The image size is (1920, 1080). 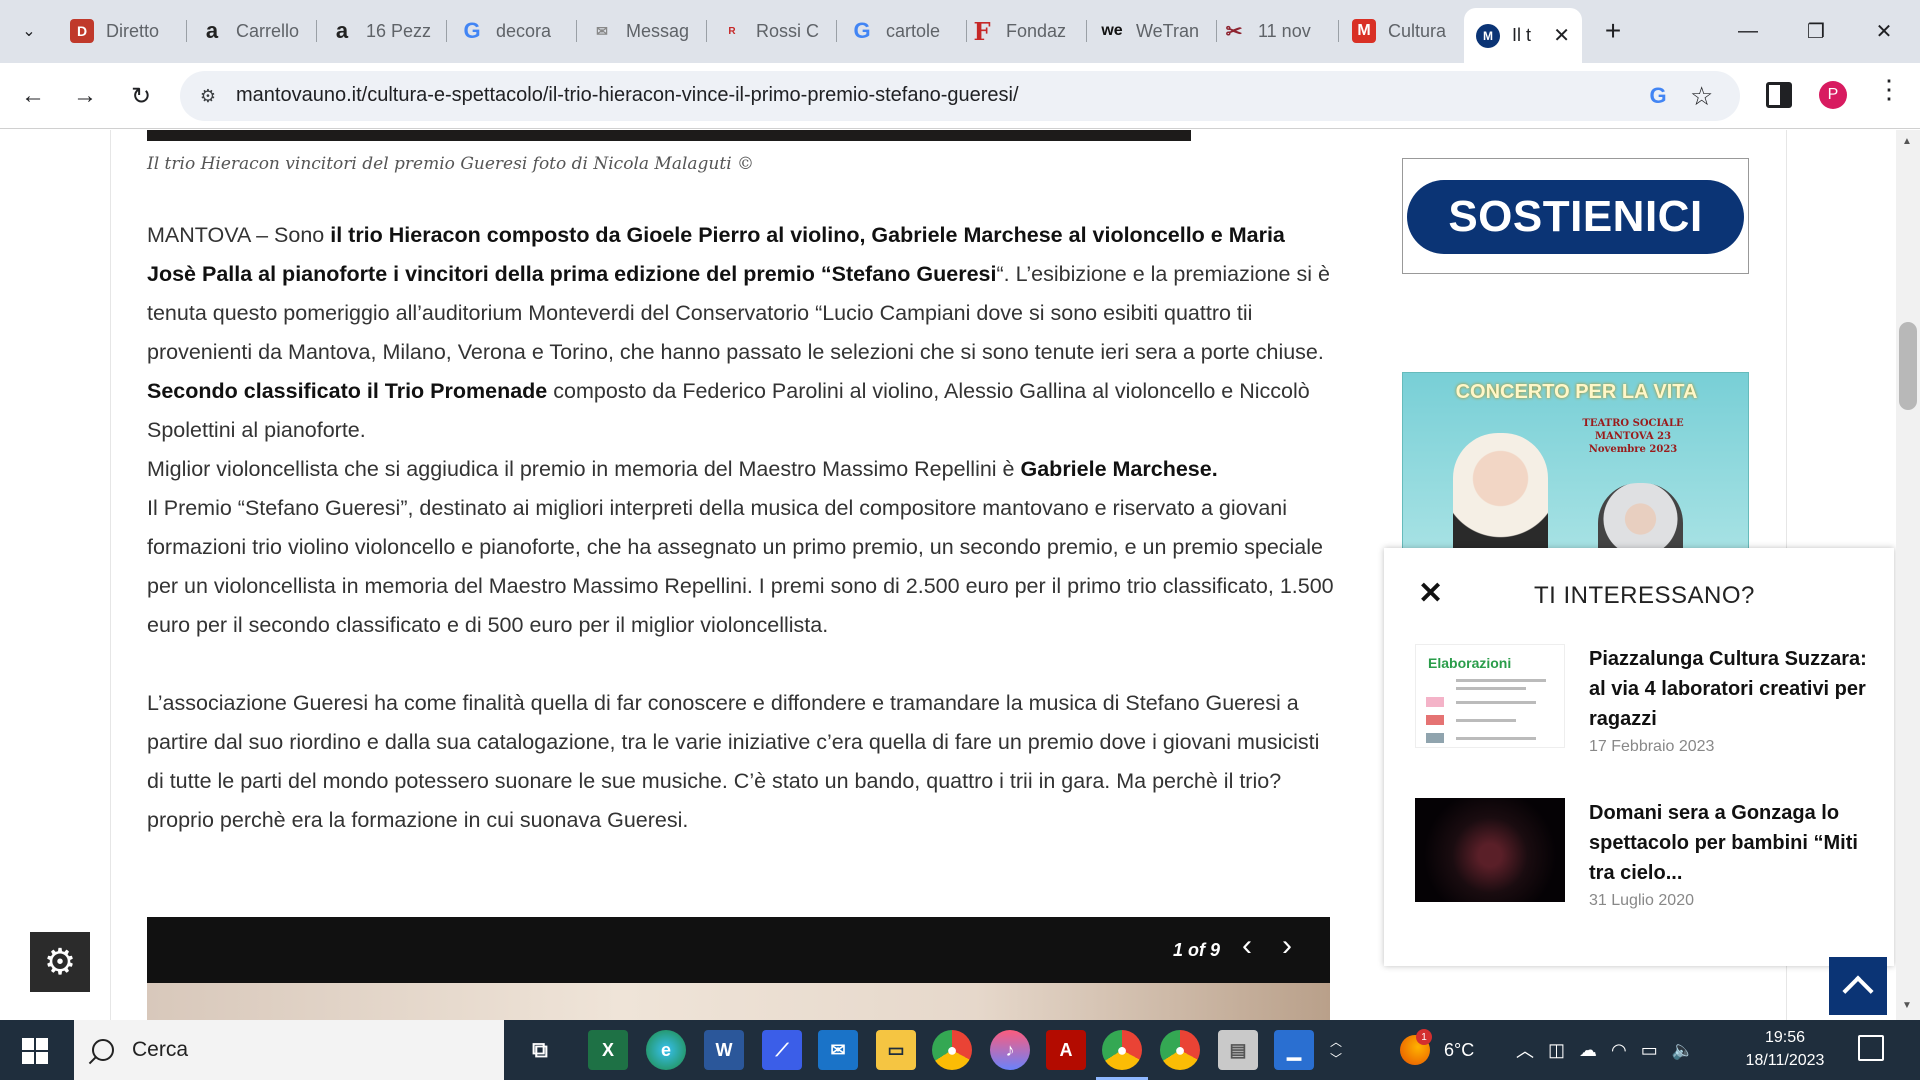 I want to click on close-window-button: ✕, so click(x=1884, y=31).